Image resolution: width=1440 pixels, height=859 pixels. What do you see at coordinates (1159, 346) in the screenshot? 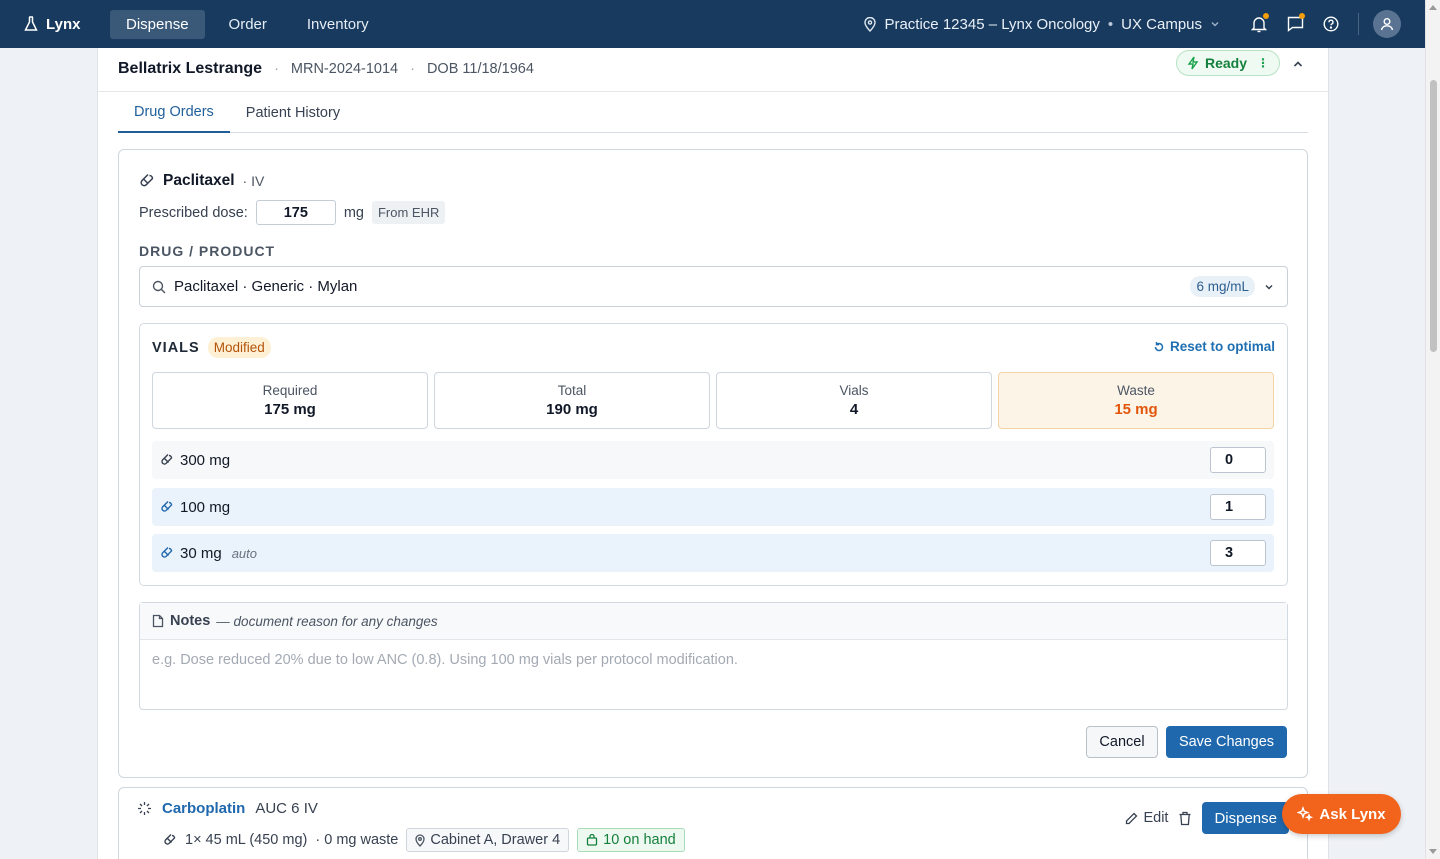
I see `reset-icon` at bounding box center [1159, 346].